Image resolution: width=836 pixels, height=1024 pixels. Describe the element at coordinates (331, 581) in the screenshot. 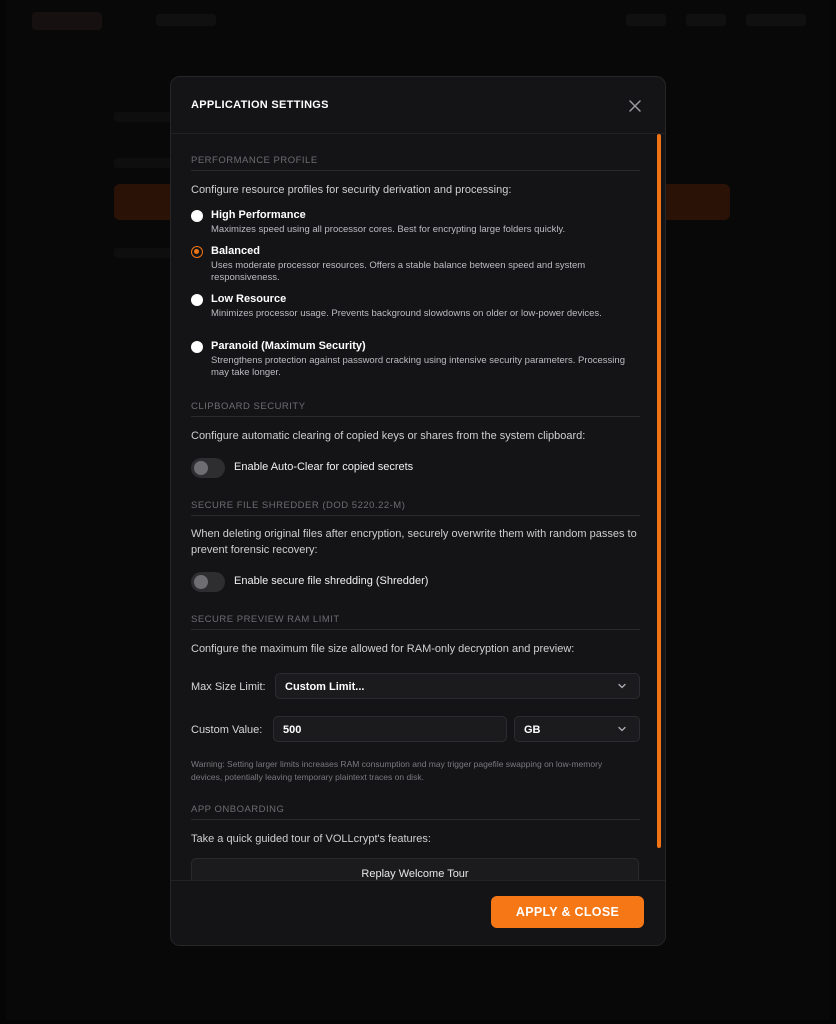

I see `shredder-label: Enable secure file shredding (Shredder)` at that location.